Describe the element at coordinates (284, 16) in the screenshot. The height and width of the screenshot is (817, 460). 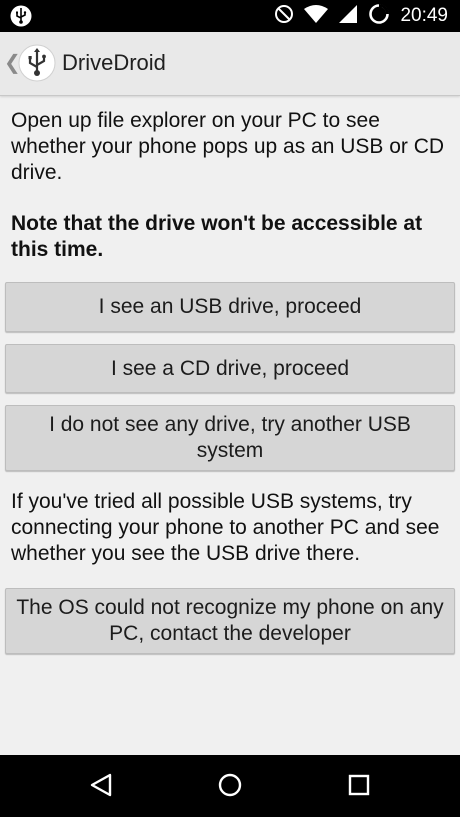
I see `do-not-disturb-icon` at that location.